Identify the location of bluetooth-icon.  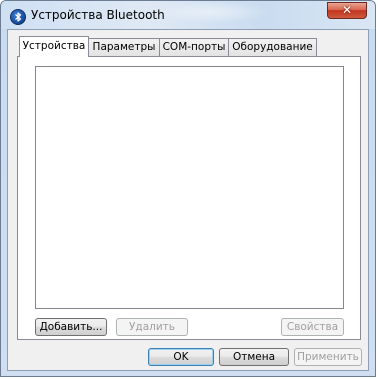
(18, 17).